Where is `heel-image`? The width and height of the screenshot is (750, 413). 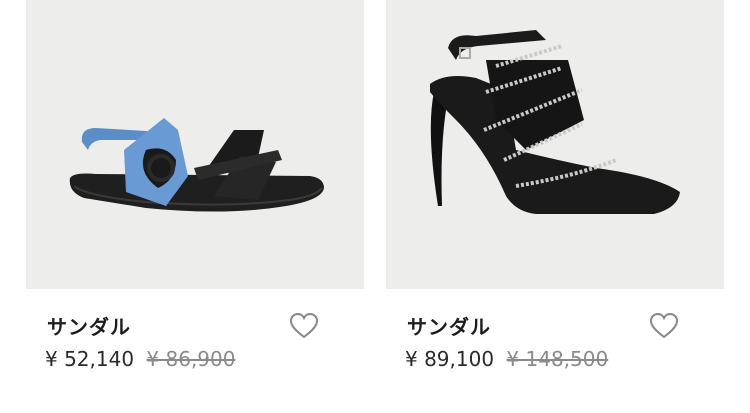 heel-image is located at coordinates (555, 122).